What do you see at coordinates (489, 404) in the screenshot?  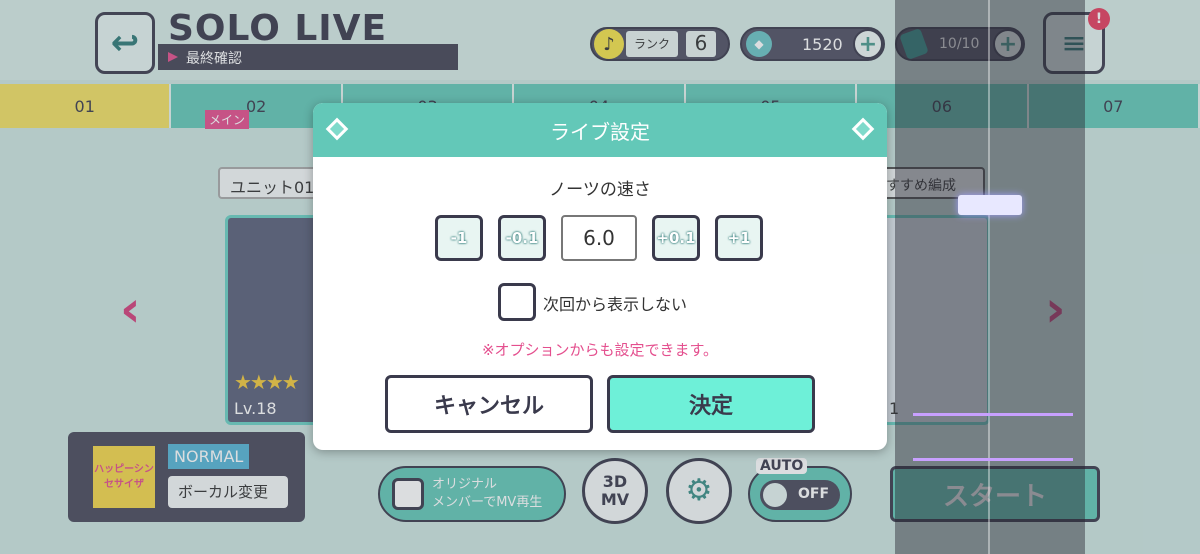 I see `cancel-button: キャンセル` at bounding box center [489, 404].